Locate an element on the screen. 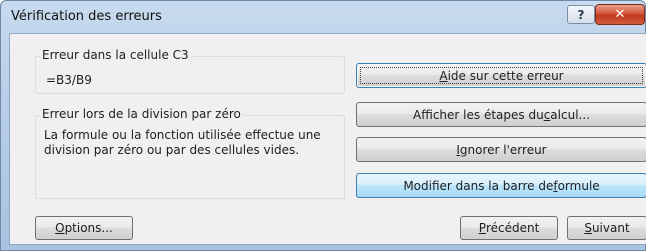 This screenshot has width=646, height=251. close-button: ✕ is located at coordinates (620, 14).